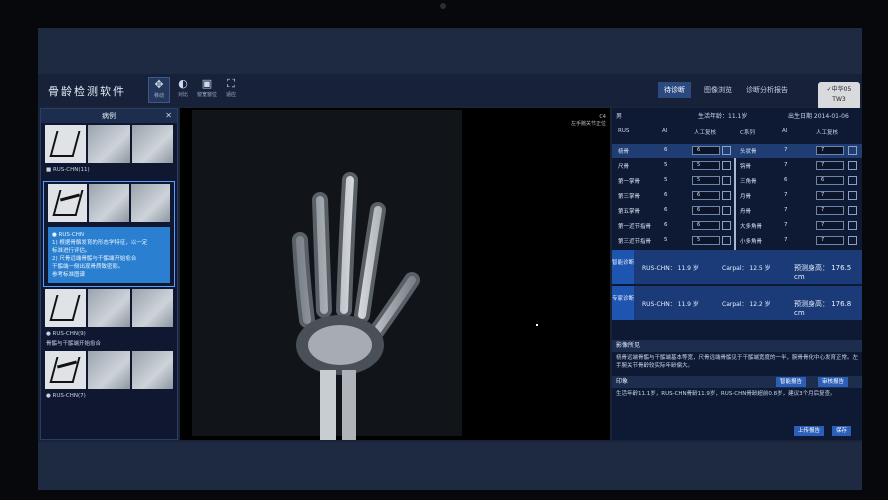 The image size is (888, 500). What do you see at coordinates (705, 133) in the screenshot?
I see `col-head: 人工复核` at bounding box center [705, 133].